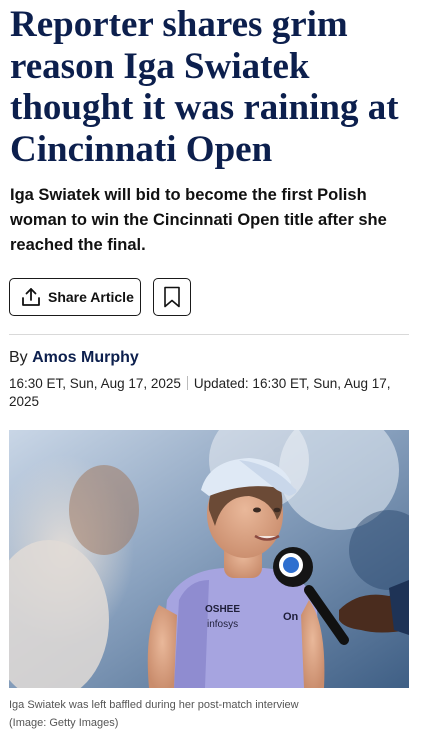 This screenshot has width=427, height=735. Describe the element at coordinates (91, 297) in the screenshot. I see `share-article-label: Share Article` at that location.